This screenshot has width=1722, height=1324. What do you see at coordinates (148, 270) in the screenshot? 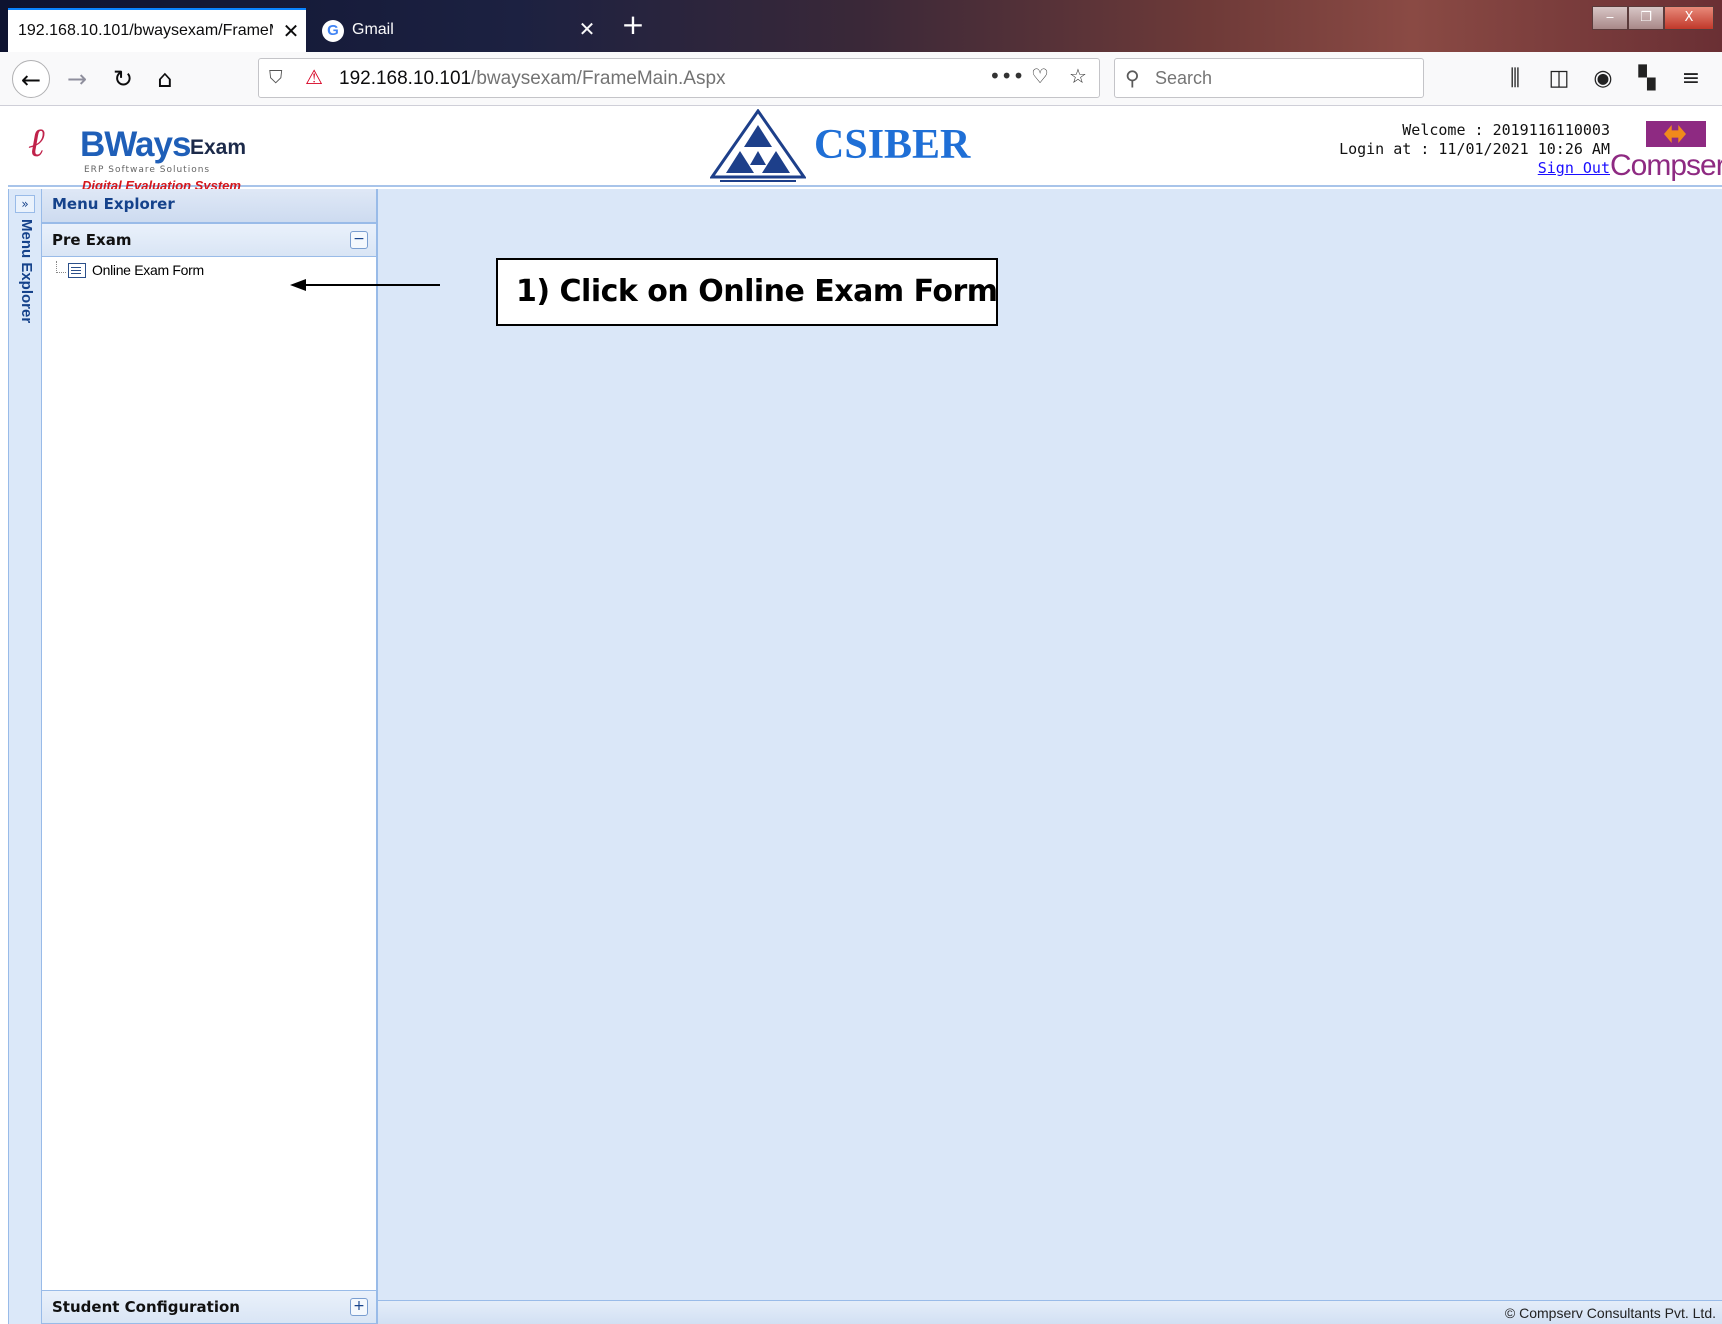
I see `menu-item-label: Online Exam Form` at bounding box center [148, 270].